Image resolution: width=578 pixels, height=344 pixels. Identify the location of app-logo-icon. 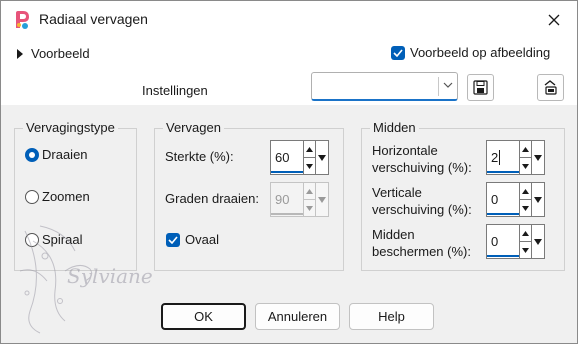
(22, 20).